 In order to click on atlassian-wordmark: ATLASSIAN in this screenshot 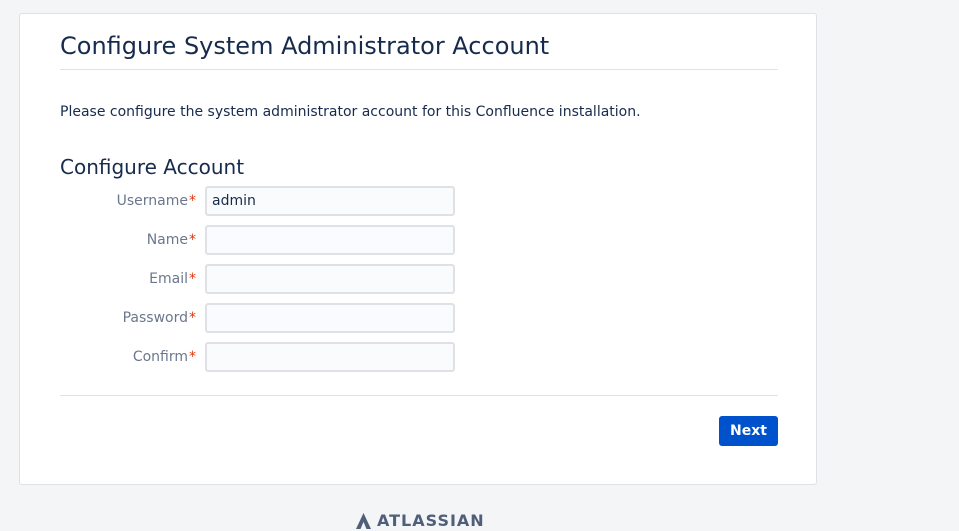, I will do `click(431, 520)`.